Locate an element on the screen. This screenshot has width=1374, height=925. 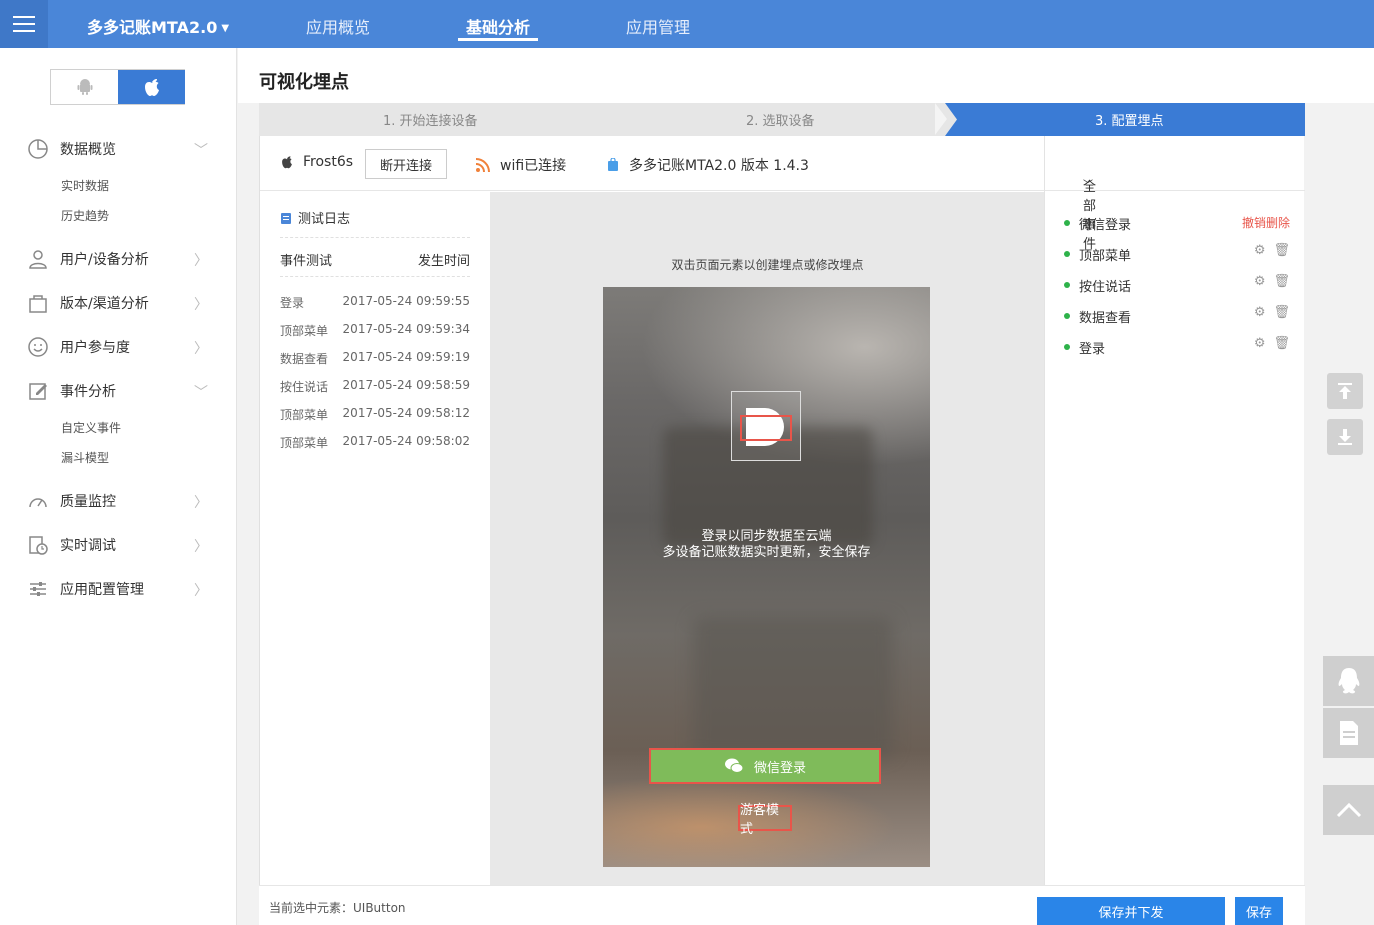
device-name: Frost6s is located at coordinates (328, 162).